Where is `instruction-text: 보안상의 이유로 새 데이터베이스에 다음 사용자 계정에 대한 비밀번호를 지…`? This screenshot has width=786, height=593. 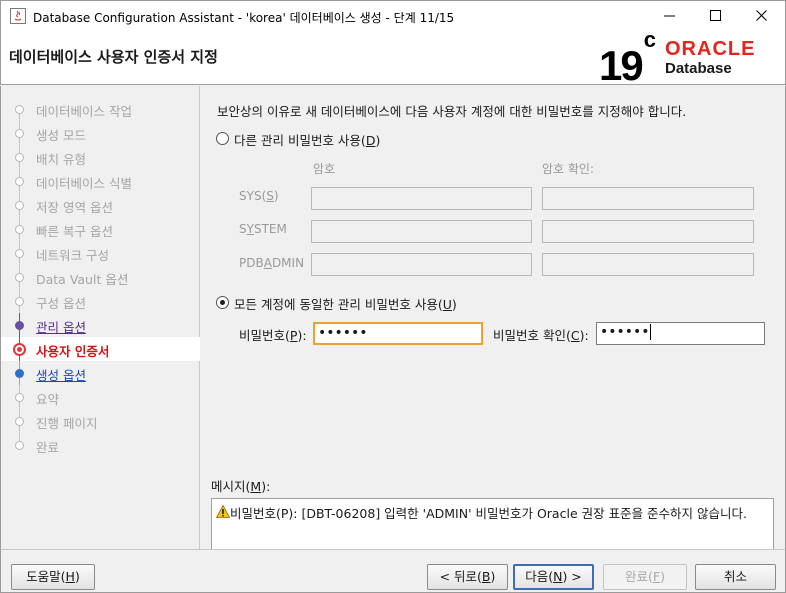
instruction-text: 보안상의 이유로 새 데이터베이스에 다음 사용자 계정에 대한 비밀번호를 지… is located at coordinates (452, 111).